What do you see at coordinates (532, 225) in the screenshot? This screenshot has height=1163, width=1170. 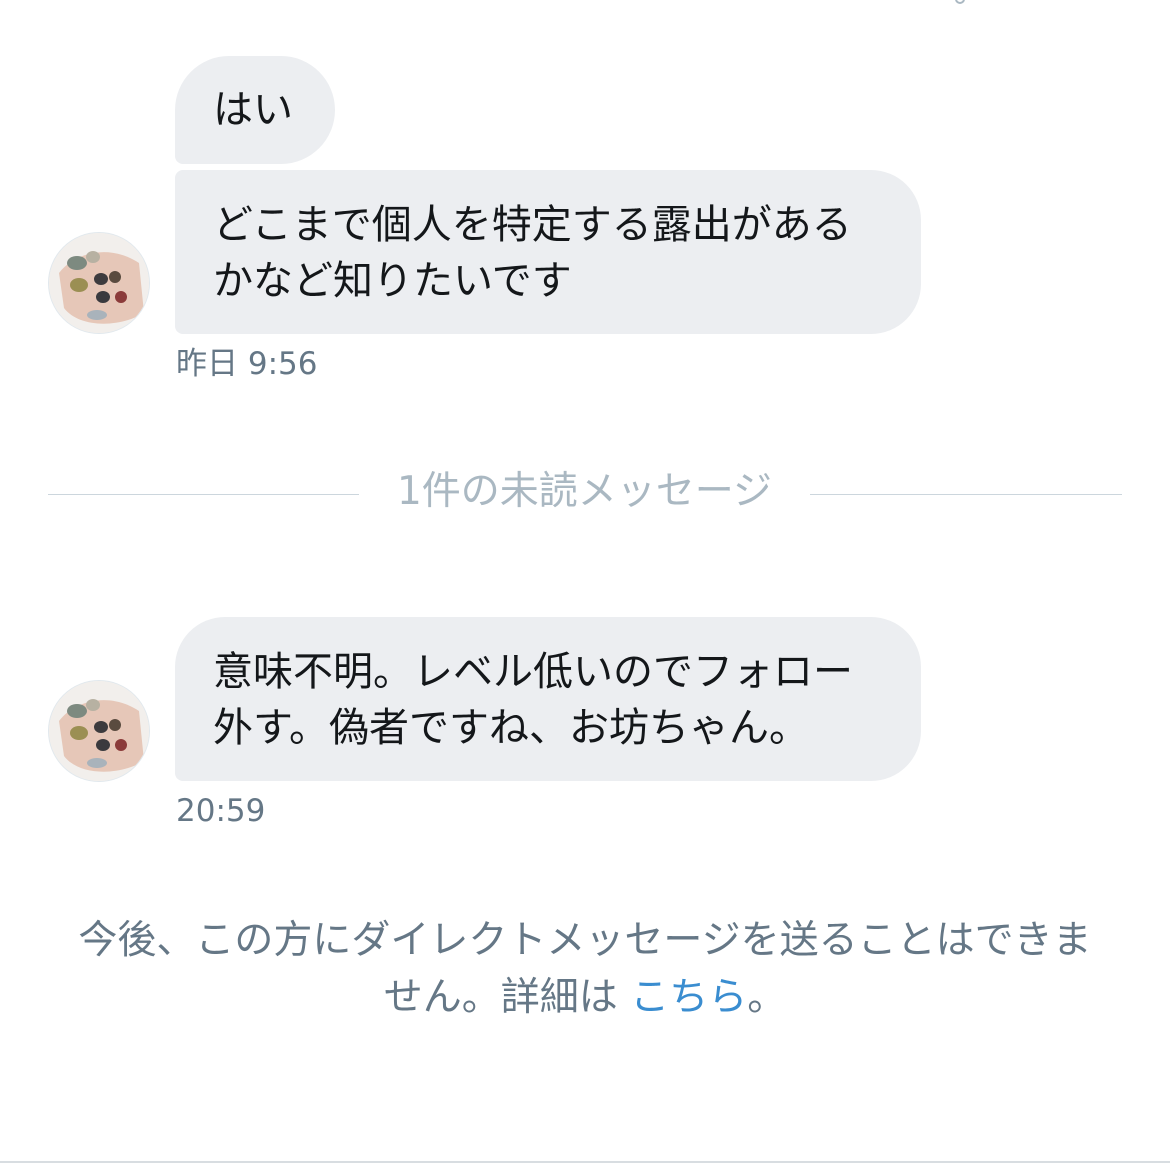 I see `message-text-line: どこまで個人を特定する露出がある` at bounding box center [532, 225].